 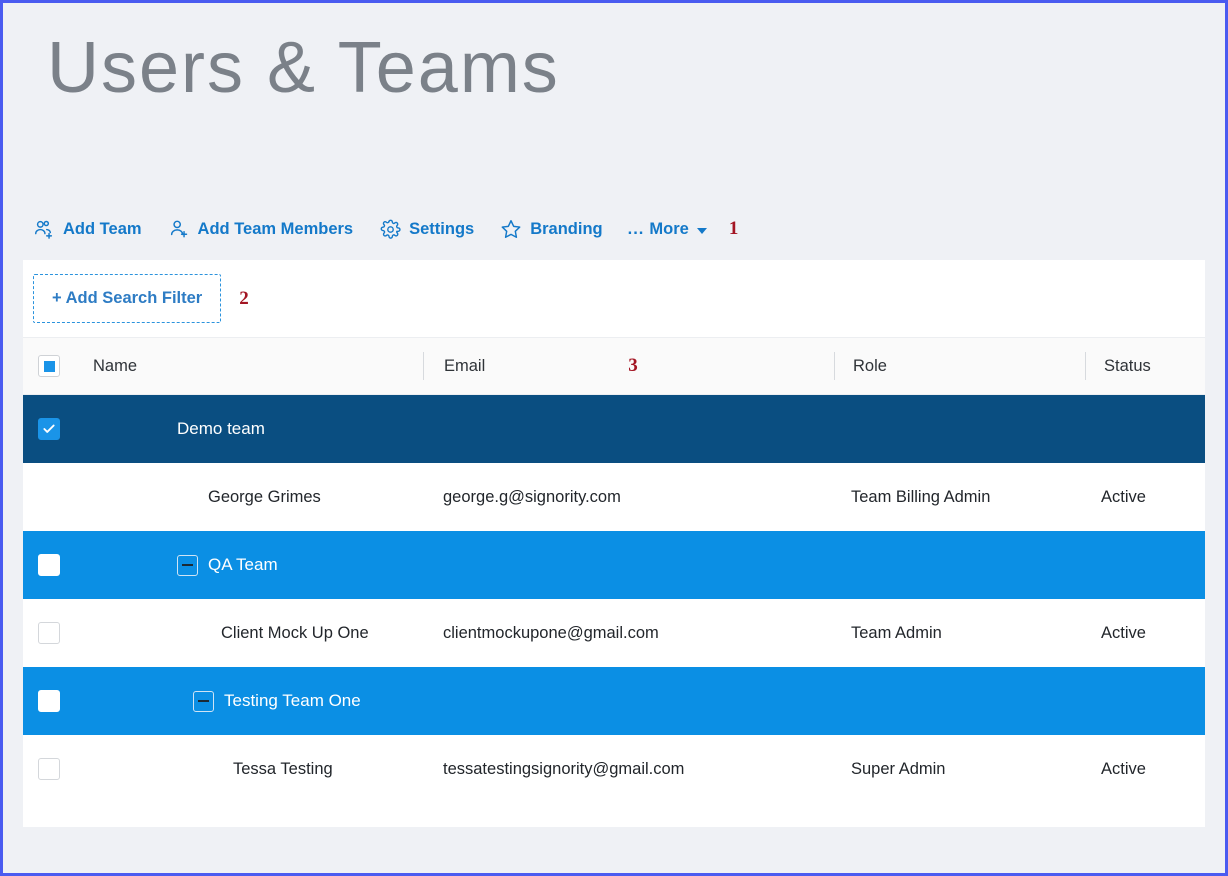 I want to click on page-bottom-spacer, so click(x=614, y=850).